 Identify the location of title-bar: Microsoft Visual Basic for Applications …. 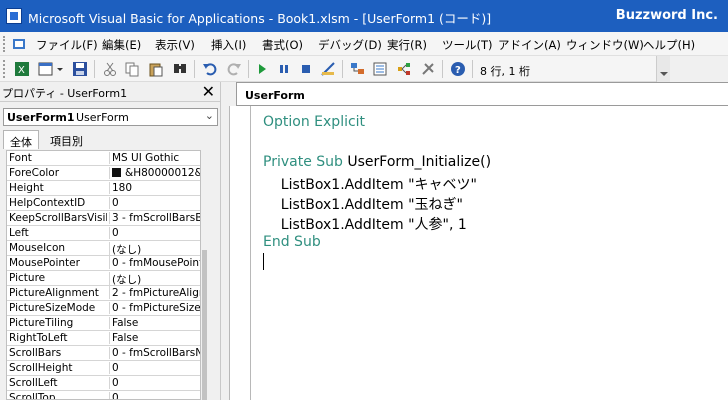
(364, 16).